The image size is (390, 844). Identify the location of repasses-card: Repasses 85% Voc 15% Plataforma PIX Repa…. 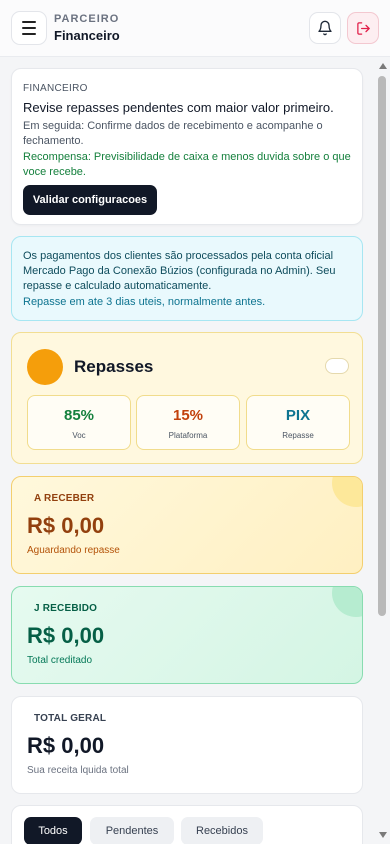
(187, 398).